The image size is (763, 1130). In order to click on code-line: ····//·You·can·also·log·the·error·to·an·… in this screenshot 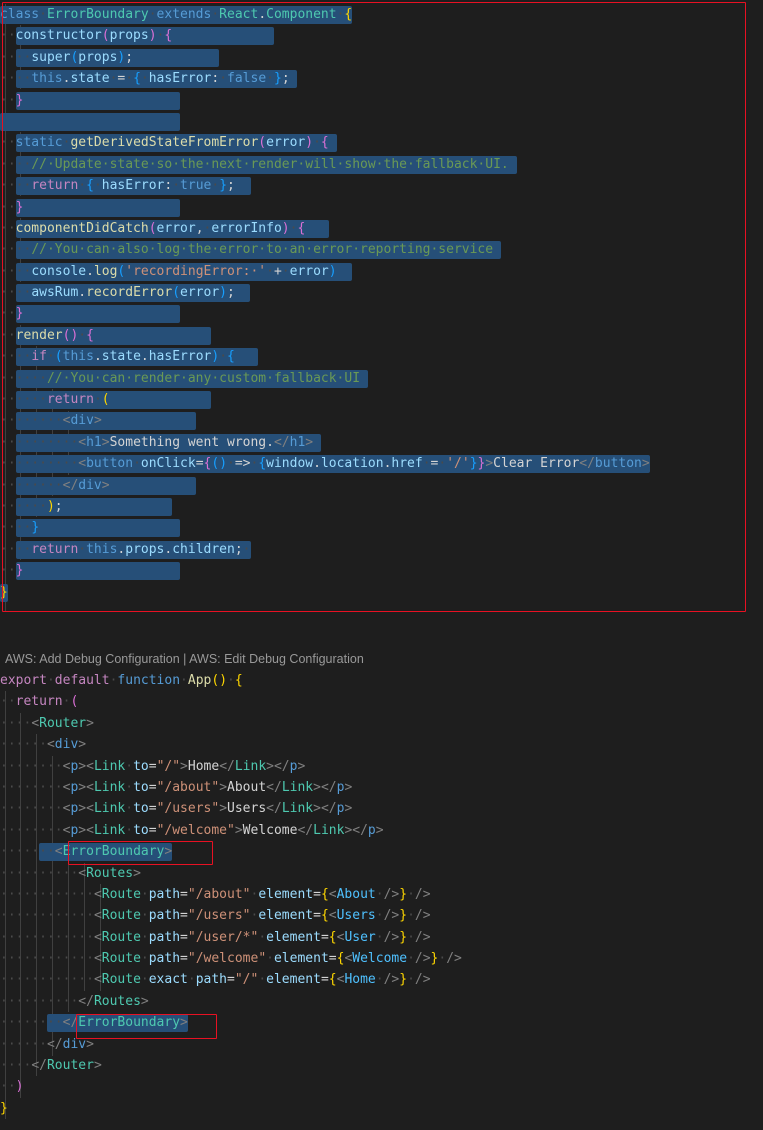, I will do `click(381, 249)`.